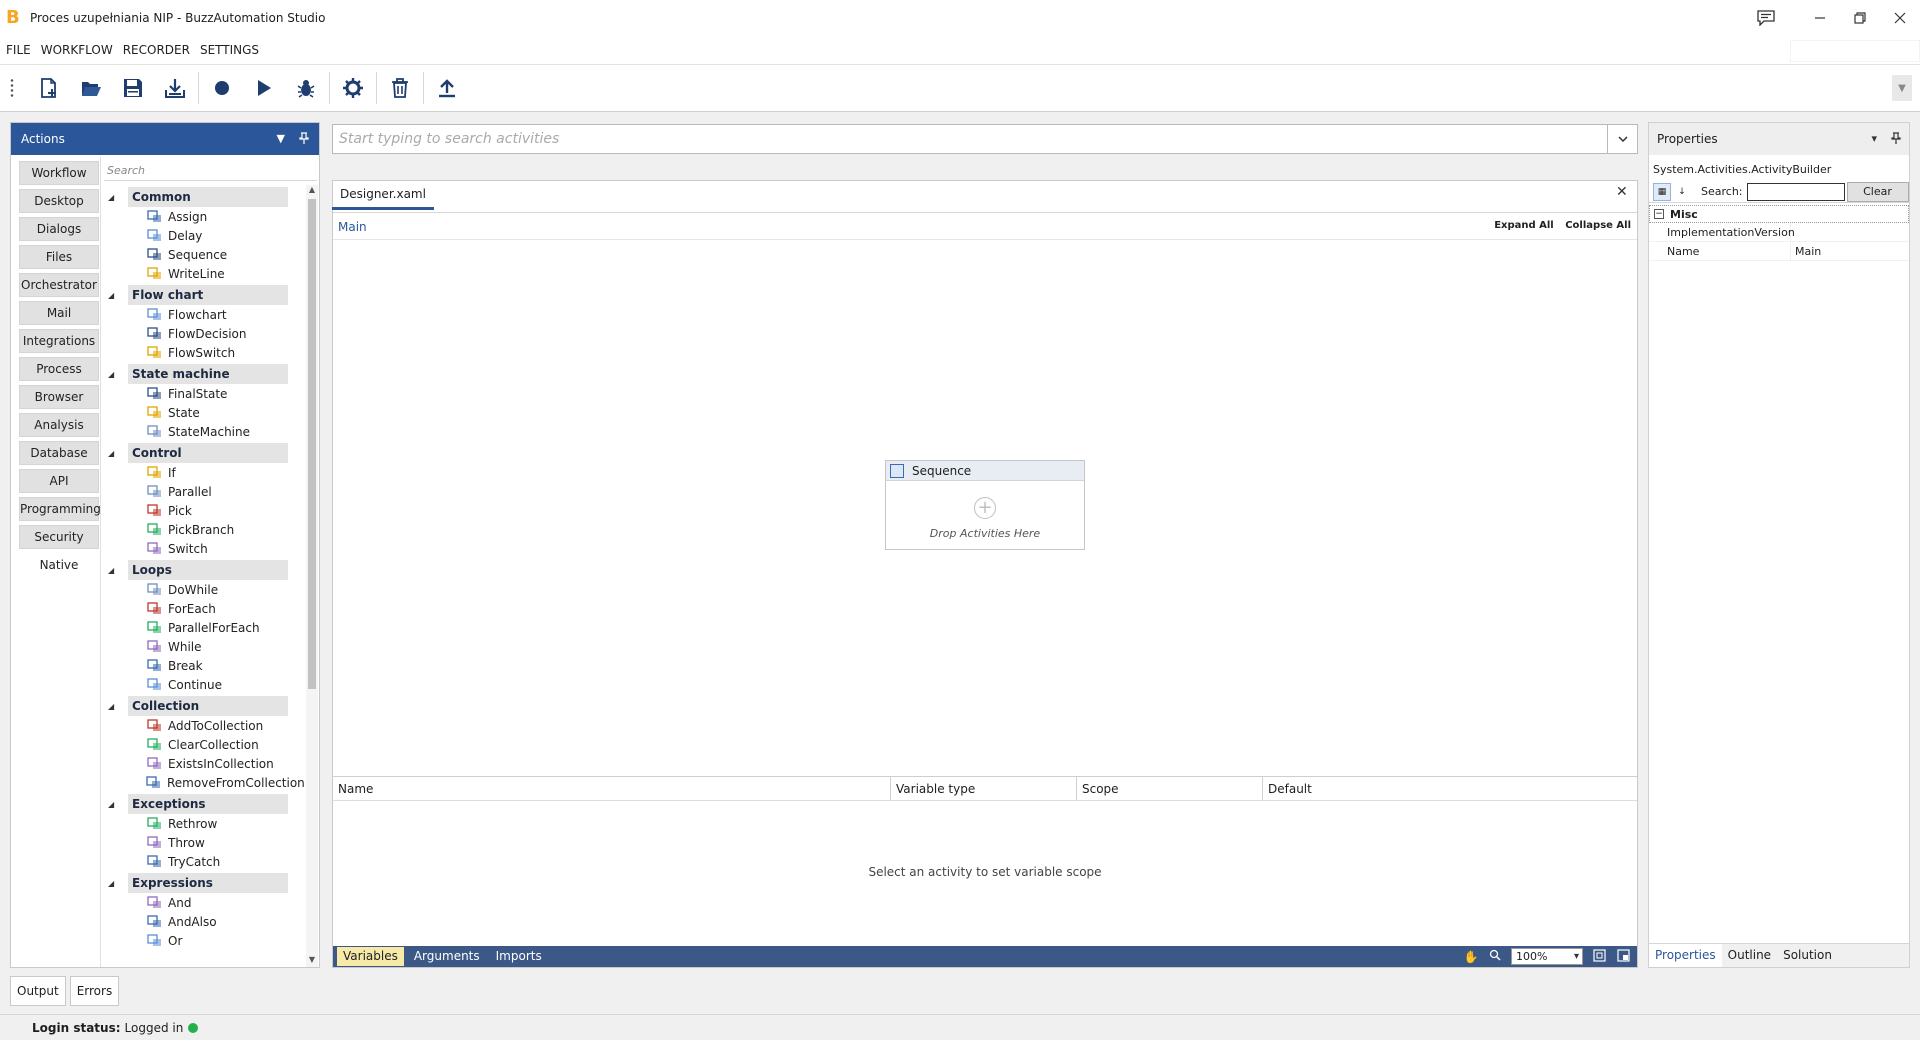  I want to click on column-default: Default, so click(1450, 788).